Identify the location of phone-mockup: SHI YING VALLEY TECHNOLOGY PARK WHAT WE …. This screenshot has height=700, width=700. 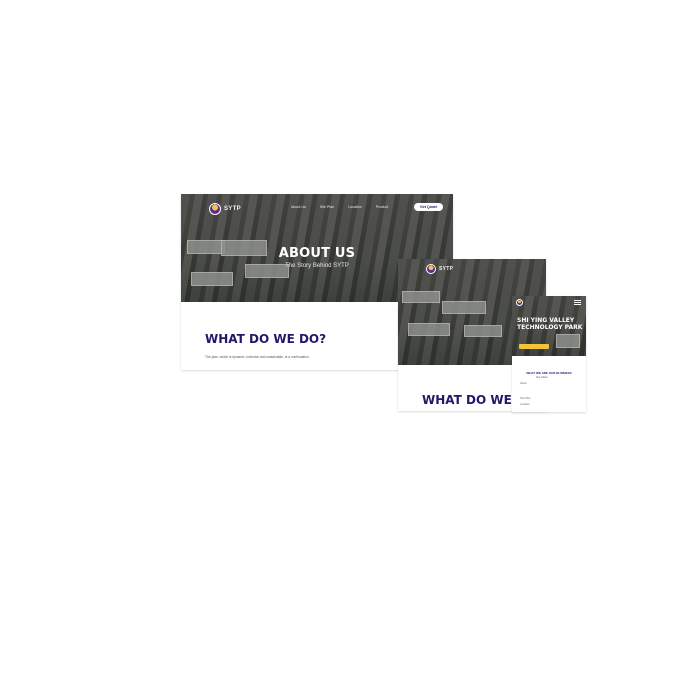
(549, 354).